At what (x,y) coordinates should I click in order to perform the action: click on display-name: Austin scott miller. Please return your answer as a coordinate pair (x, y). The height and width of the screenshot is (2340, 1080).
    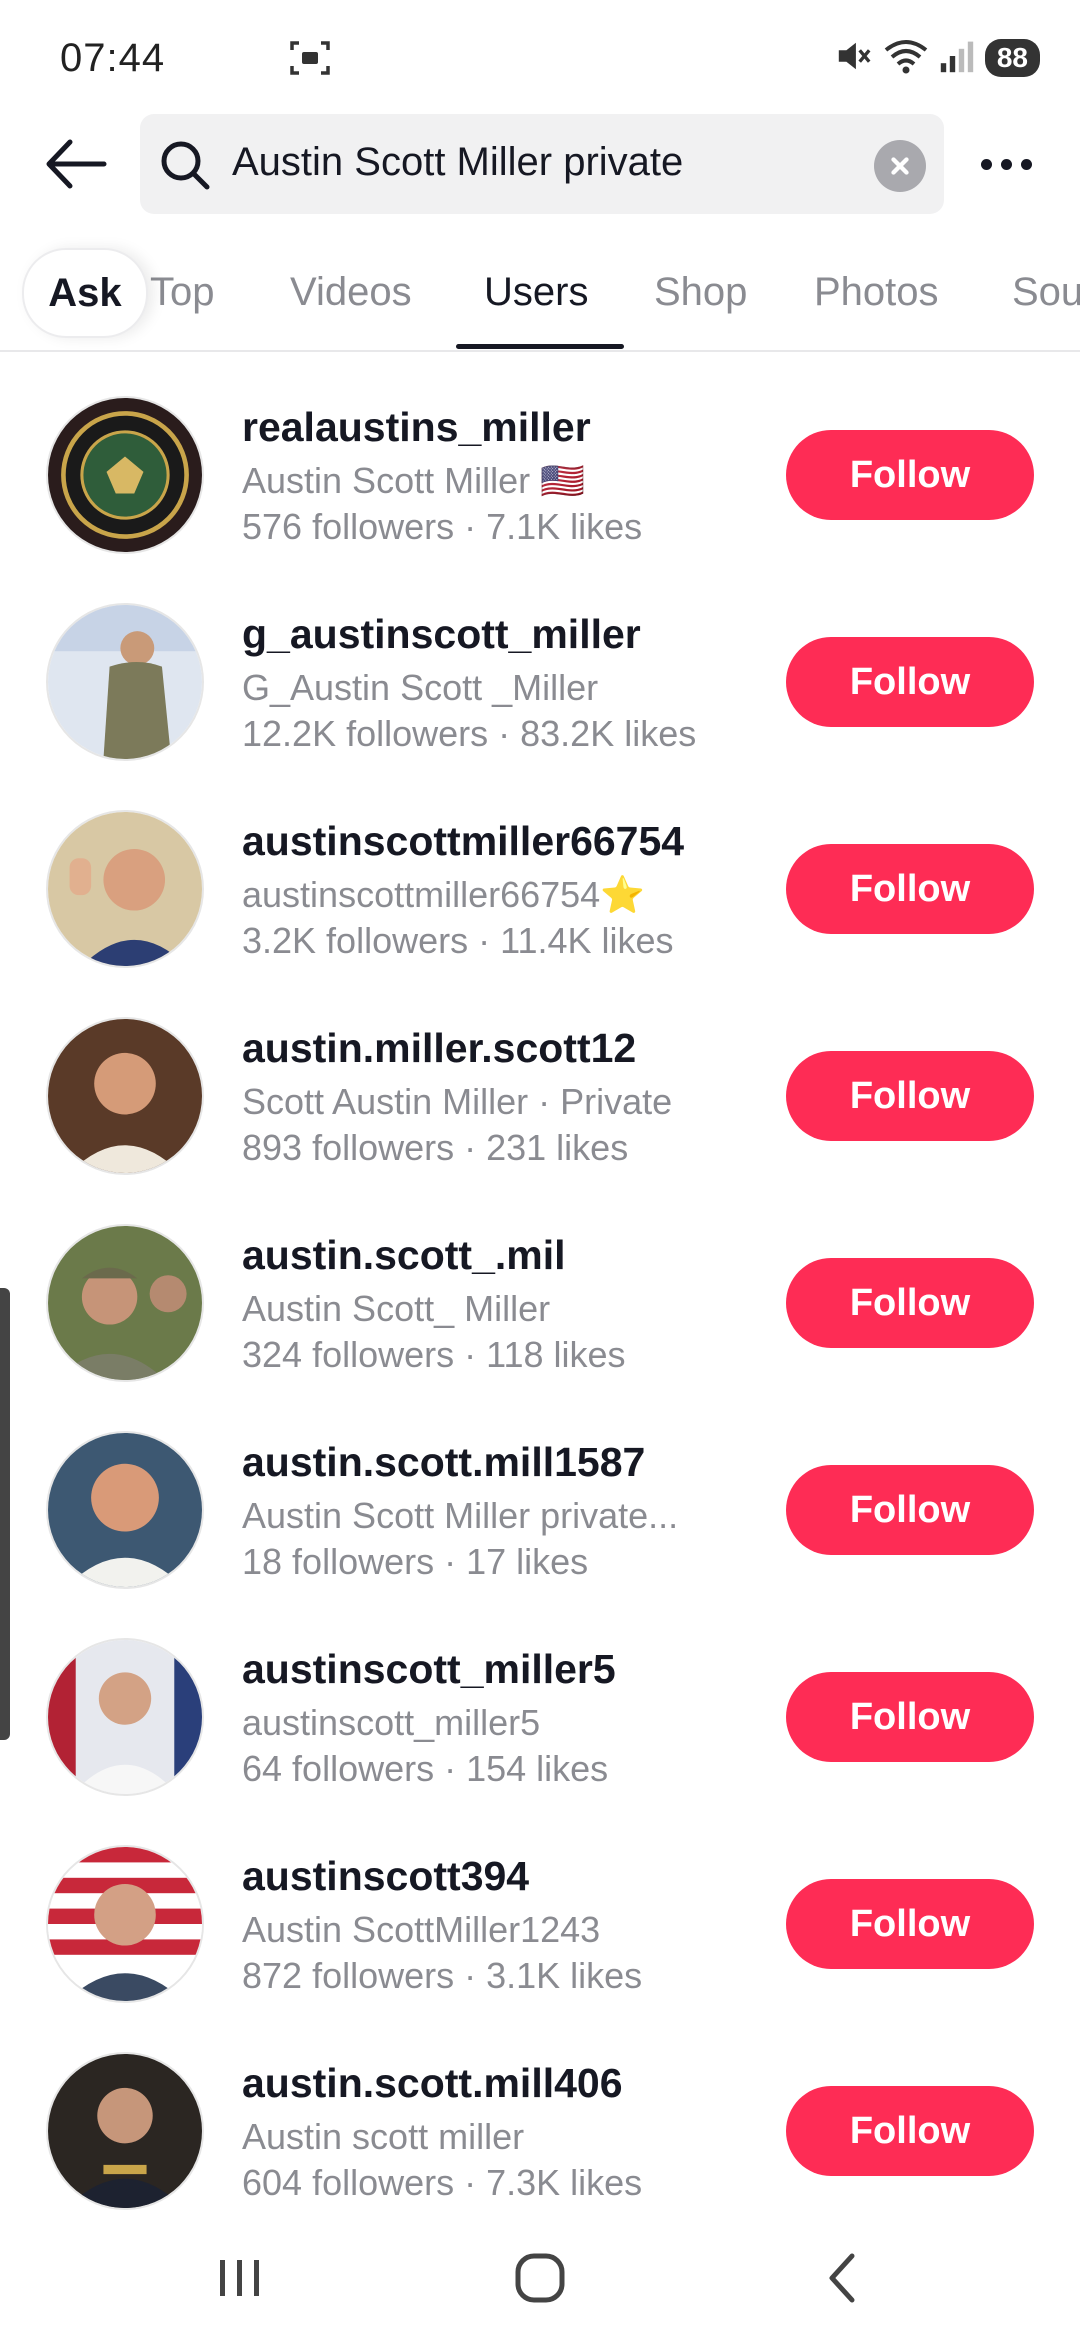
    Looking at the image, I should click on (383, 2136).